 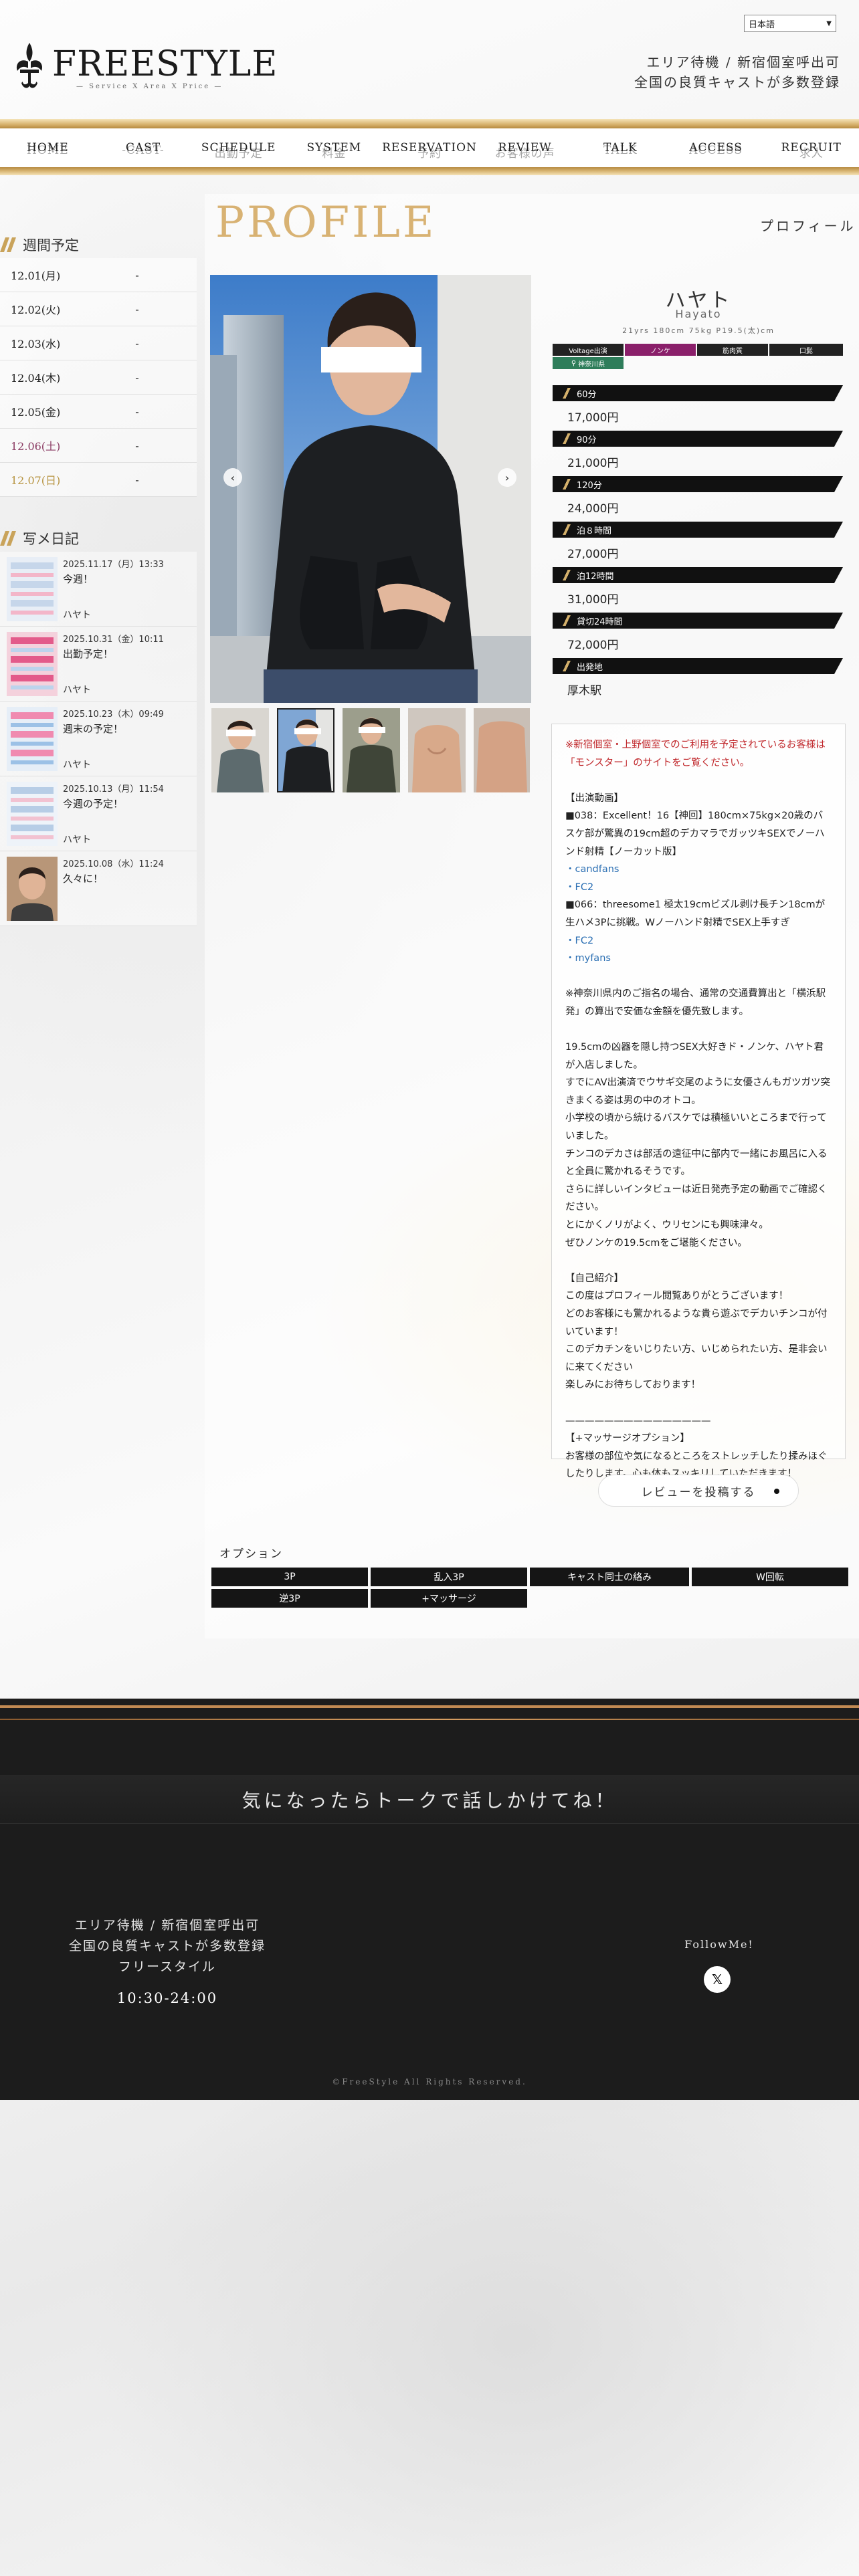 I want to click on nav-item-talk: TALK TALK, so click(x=620, y=149).